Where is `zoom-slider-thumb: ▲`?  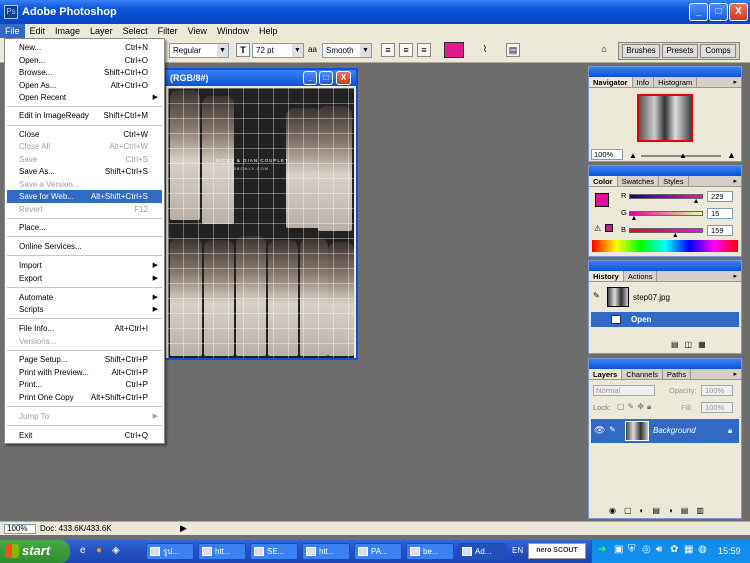 zoom-slider-thumb: ▲ is located at coordinates (683, 155).